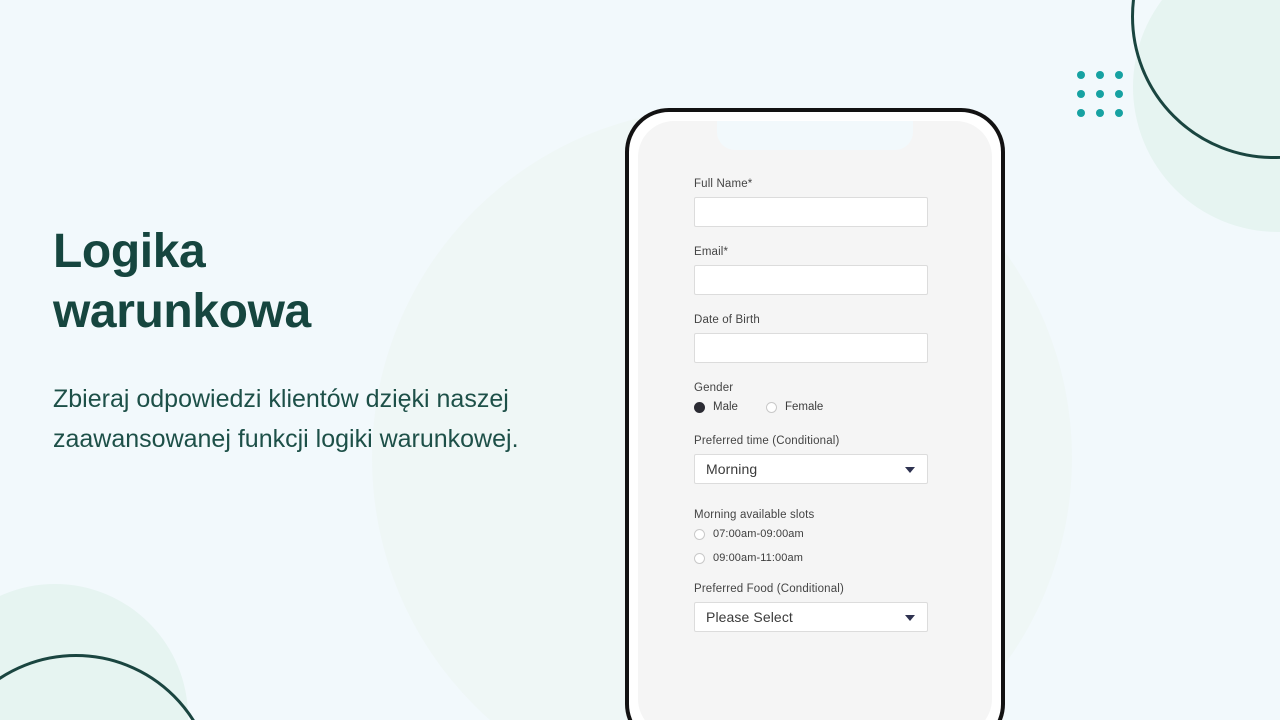 The image size is (1280, 720). What do you see at coordinates (811, 617) in the screenshot?
I see `preferred-food-select: Please Select` at bounding box center [811, 617].